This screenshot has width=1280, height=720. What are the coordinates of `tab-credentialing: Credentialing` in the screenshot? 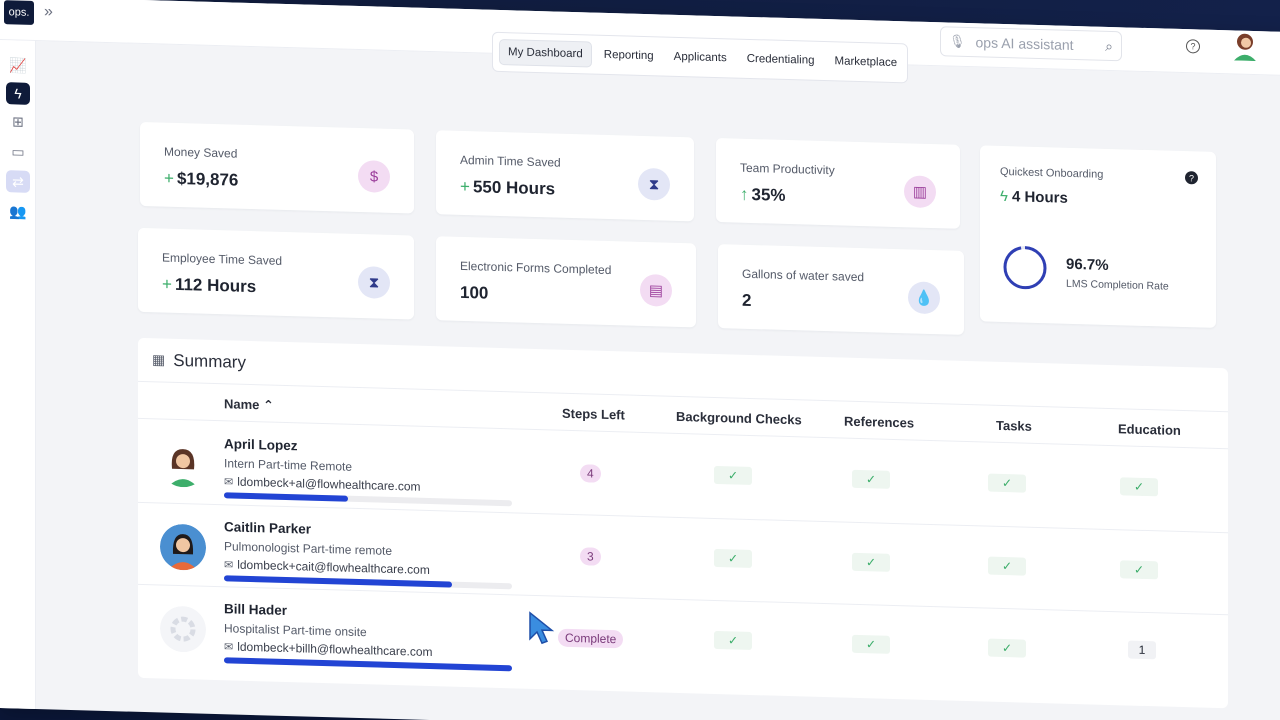 It's located at (781, 60).